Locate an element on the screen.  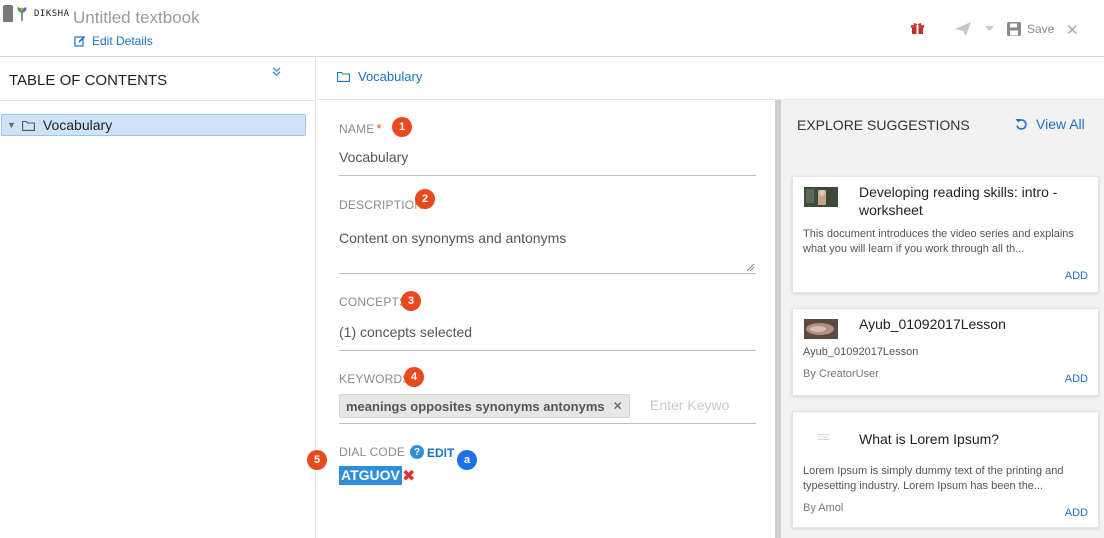
collapse-all-icon is located at coordinates (276, 72).